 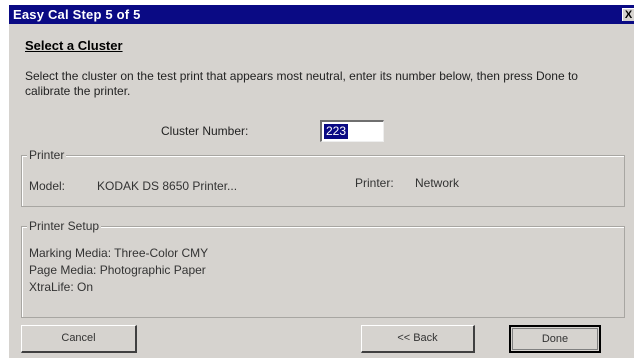 I want to click on back-button: << Back, so click(x=418, y=339).